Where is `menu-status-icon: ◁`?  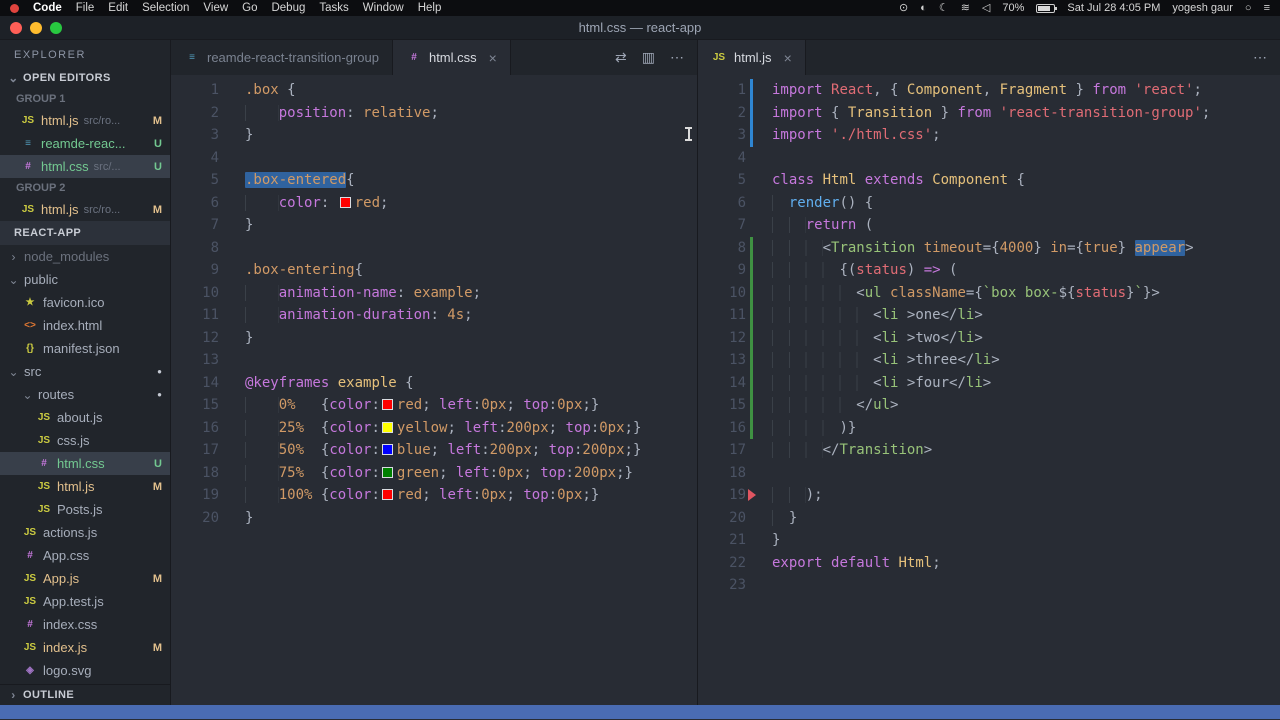 menu-status-icon: ◁ is located at coordinates (986, 8).